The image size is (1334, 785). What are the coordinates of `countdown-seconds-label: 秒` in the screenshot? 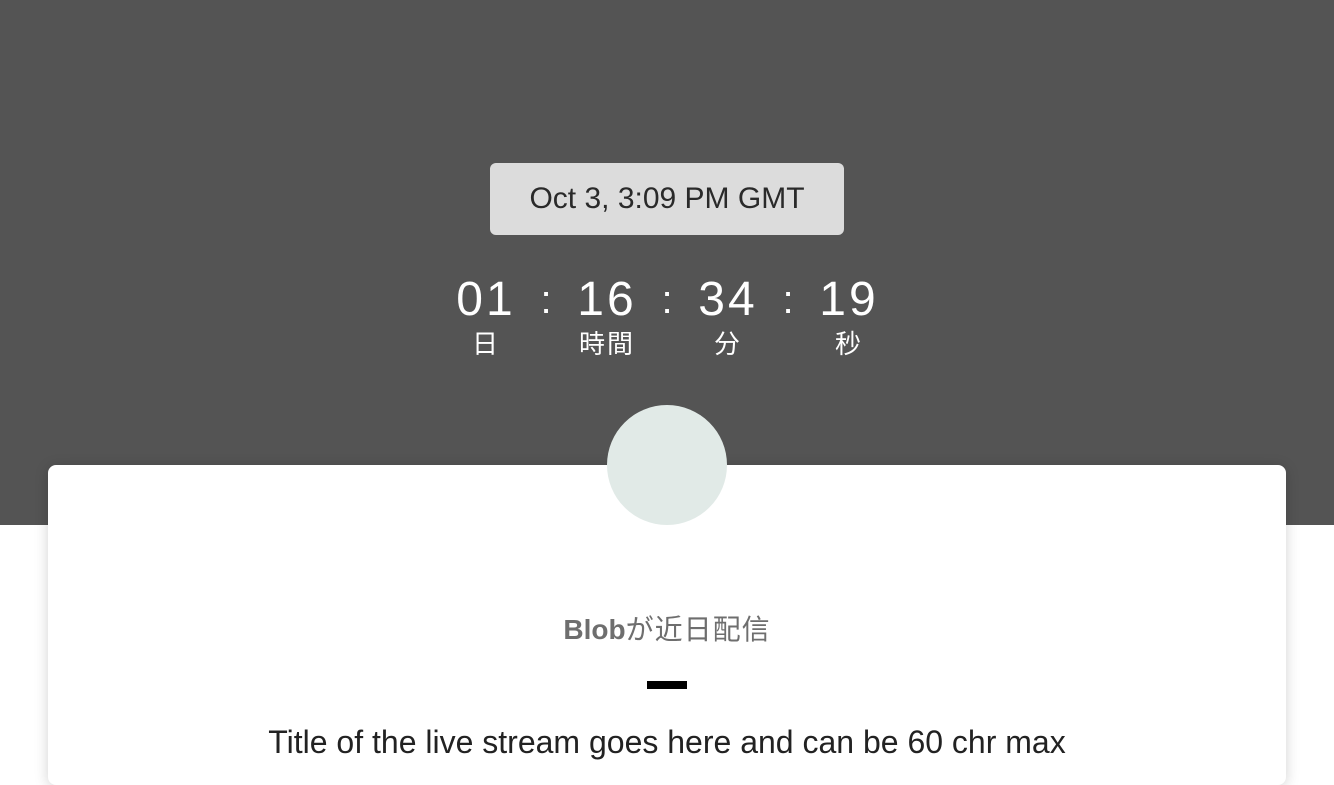 It's located at (848, 345).